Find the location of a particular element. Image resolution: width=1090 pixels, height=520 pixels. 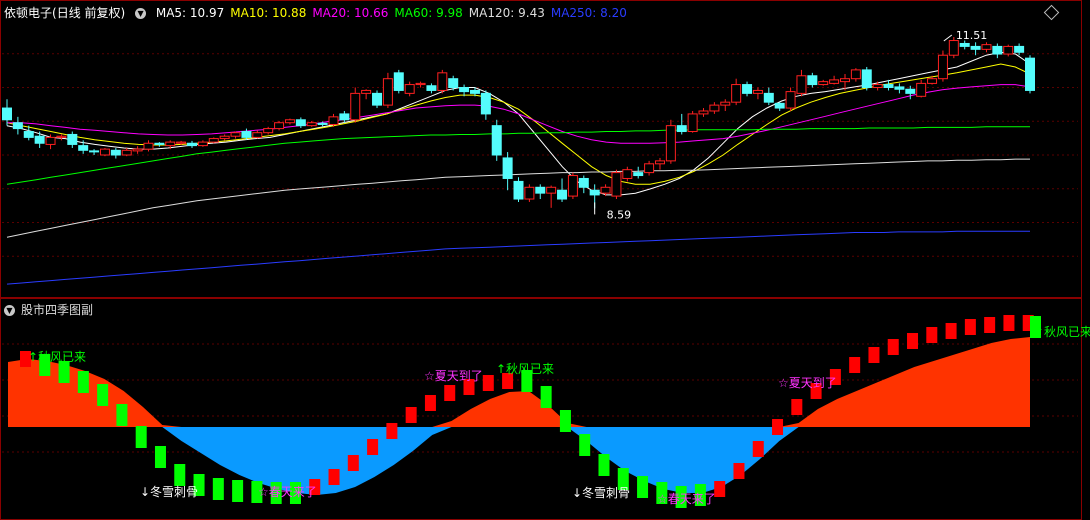

period-label: (日线 前复权) is located at coordinates (89, 13).